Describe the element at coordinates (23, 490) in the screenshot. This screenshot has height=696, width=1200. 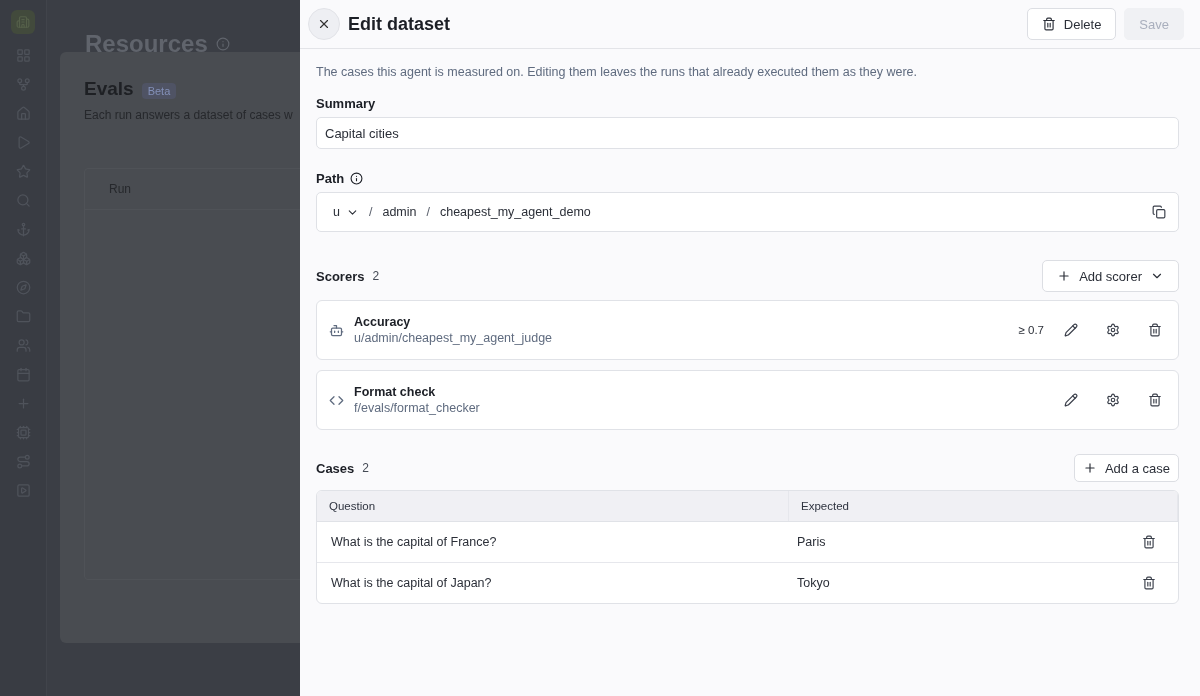
I see `video-icon` at that location.